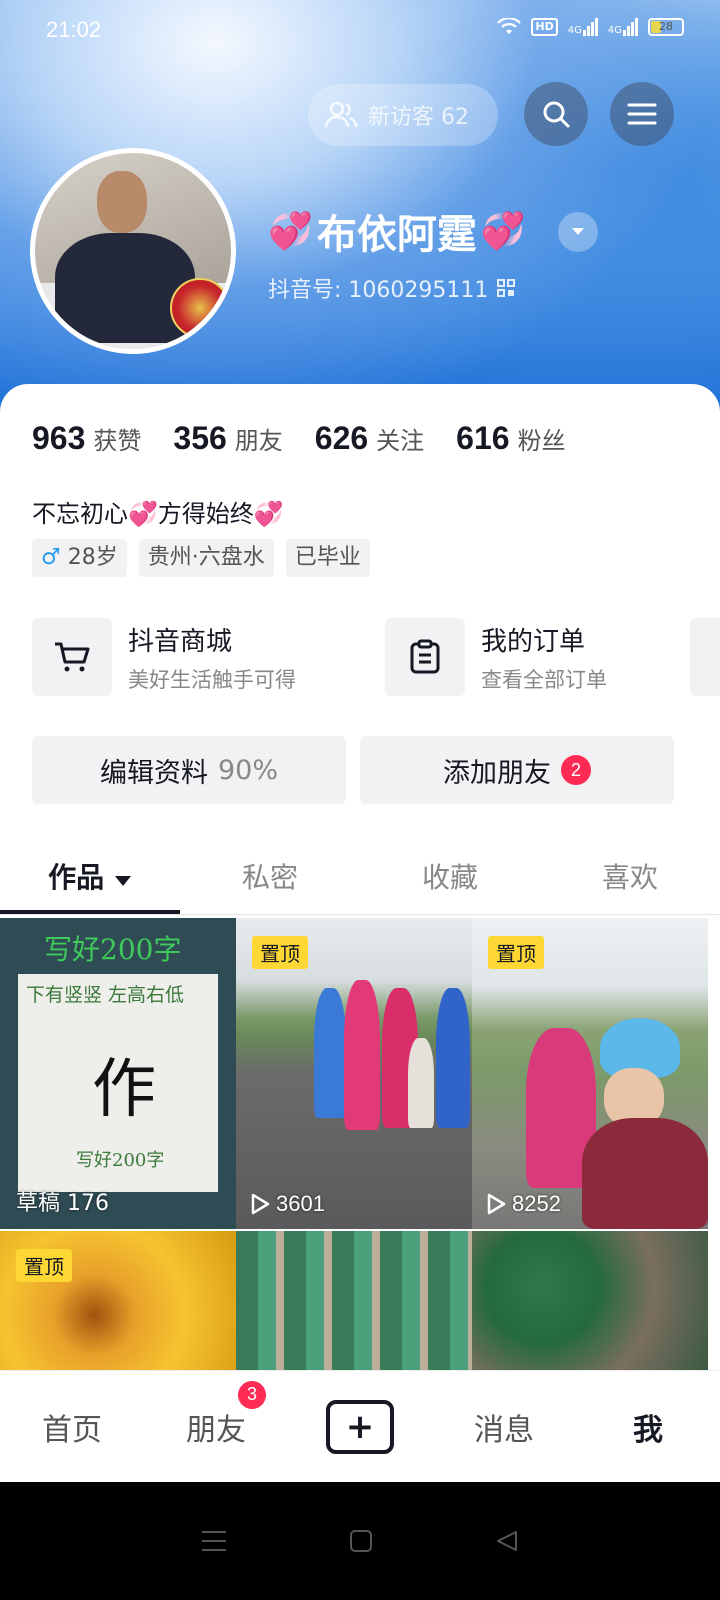  I want to click on stat-likes: 963 获赞, so click(86, 438).